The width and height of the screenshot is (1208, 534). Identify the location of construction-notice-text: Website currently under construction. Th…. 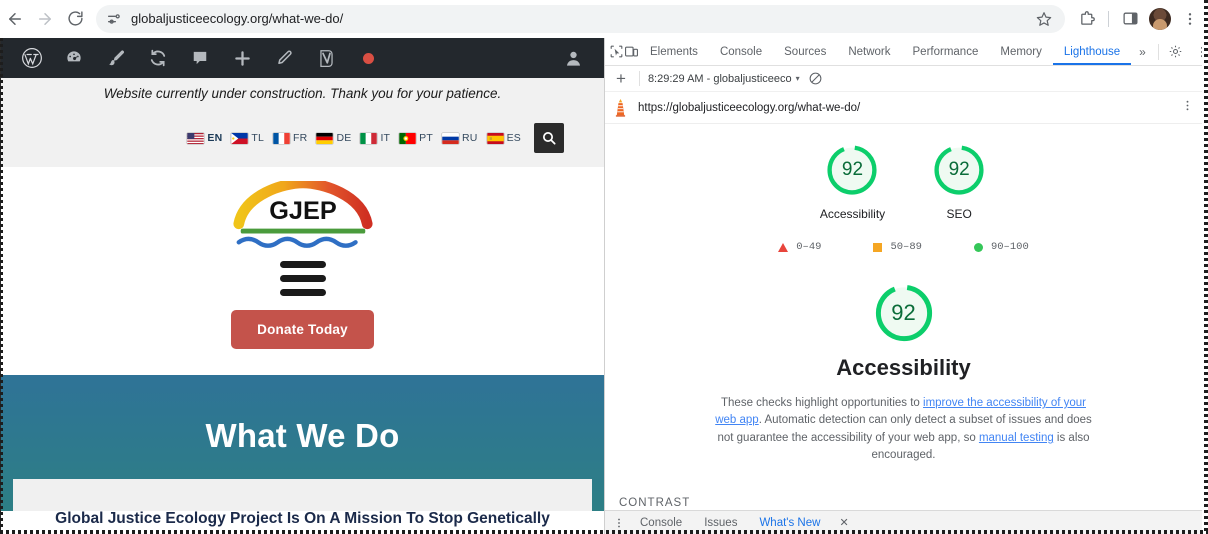
(302, 93).